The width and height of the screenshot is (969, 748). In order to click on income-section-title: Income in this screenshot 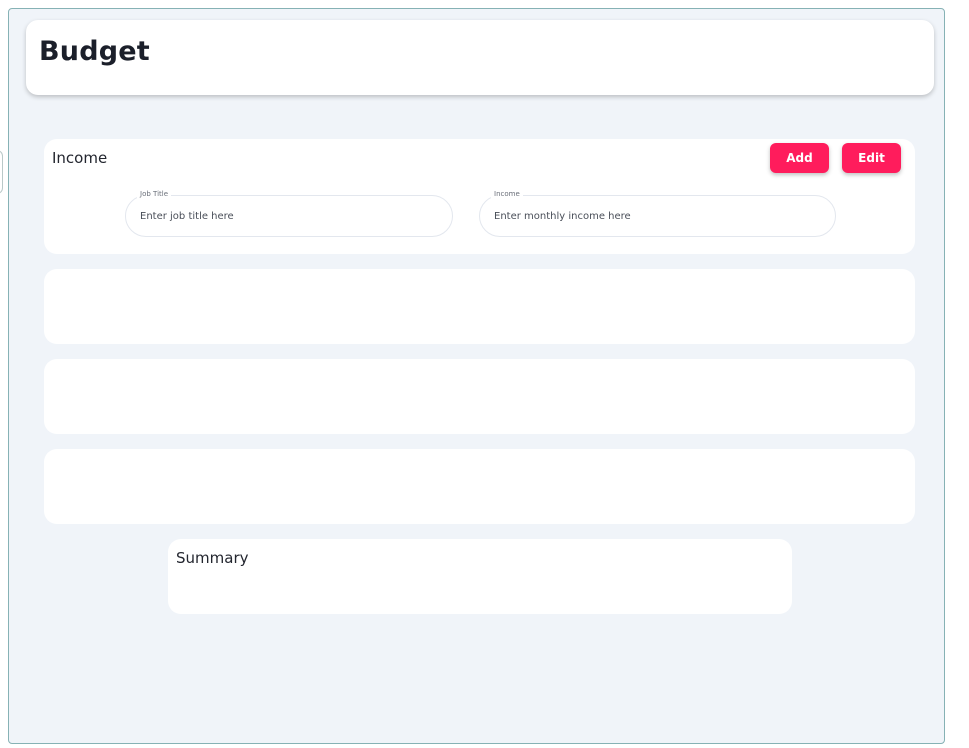, I will do `click(80, 158)`.